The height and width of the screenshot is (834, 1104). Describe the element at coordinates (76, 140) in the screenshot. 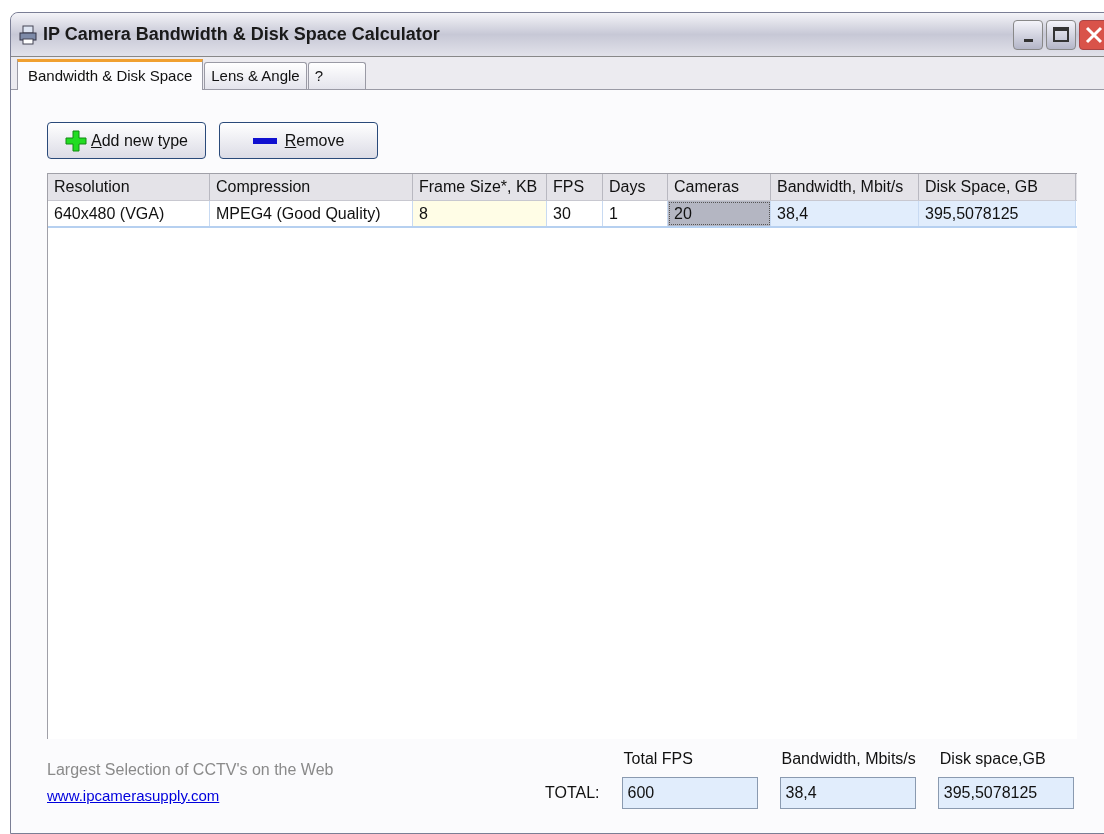

I see `plus-icon` at that location.